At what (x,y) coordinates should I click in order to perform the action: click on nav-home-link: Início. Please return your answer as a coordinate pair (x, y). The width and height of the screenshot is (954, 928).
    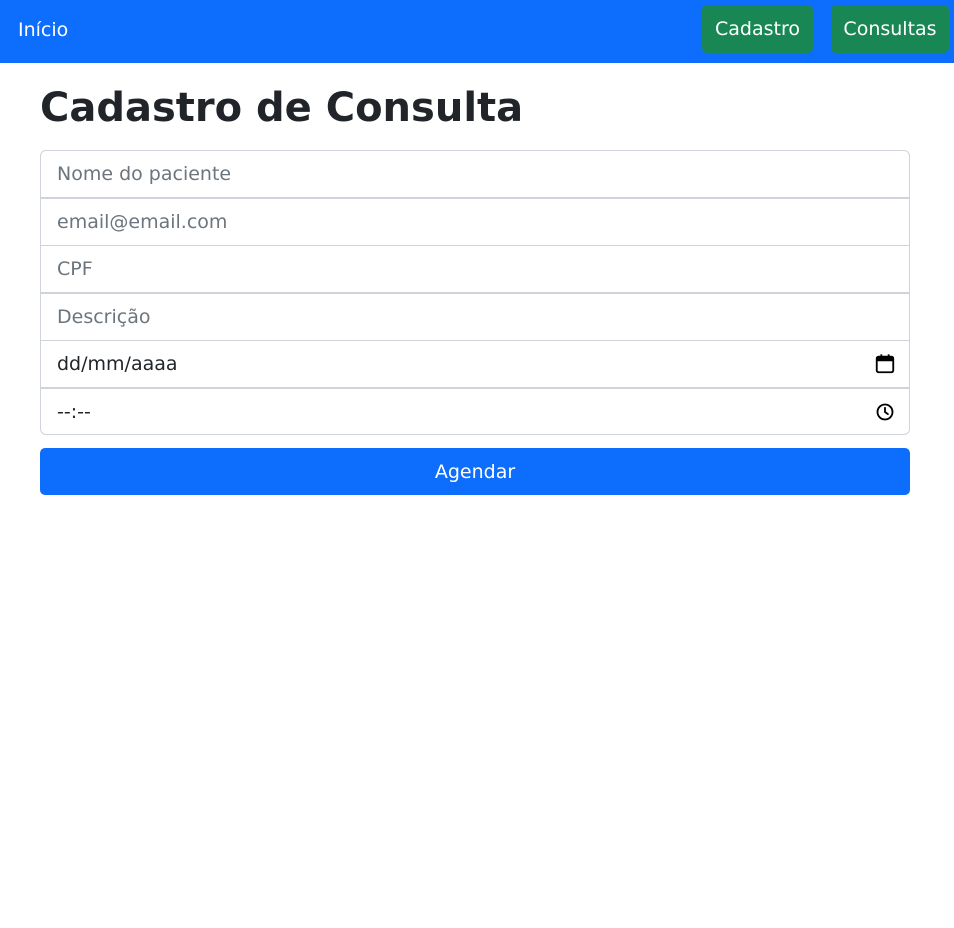
    Looking at the image, I should click on (43, 30).